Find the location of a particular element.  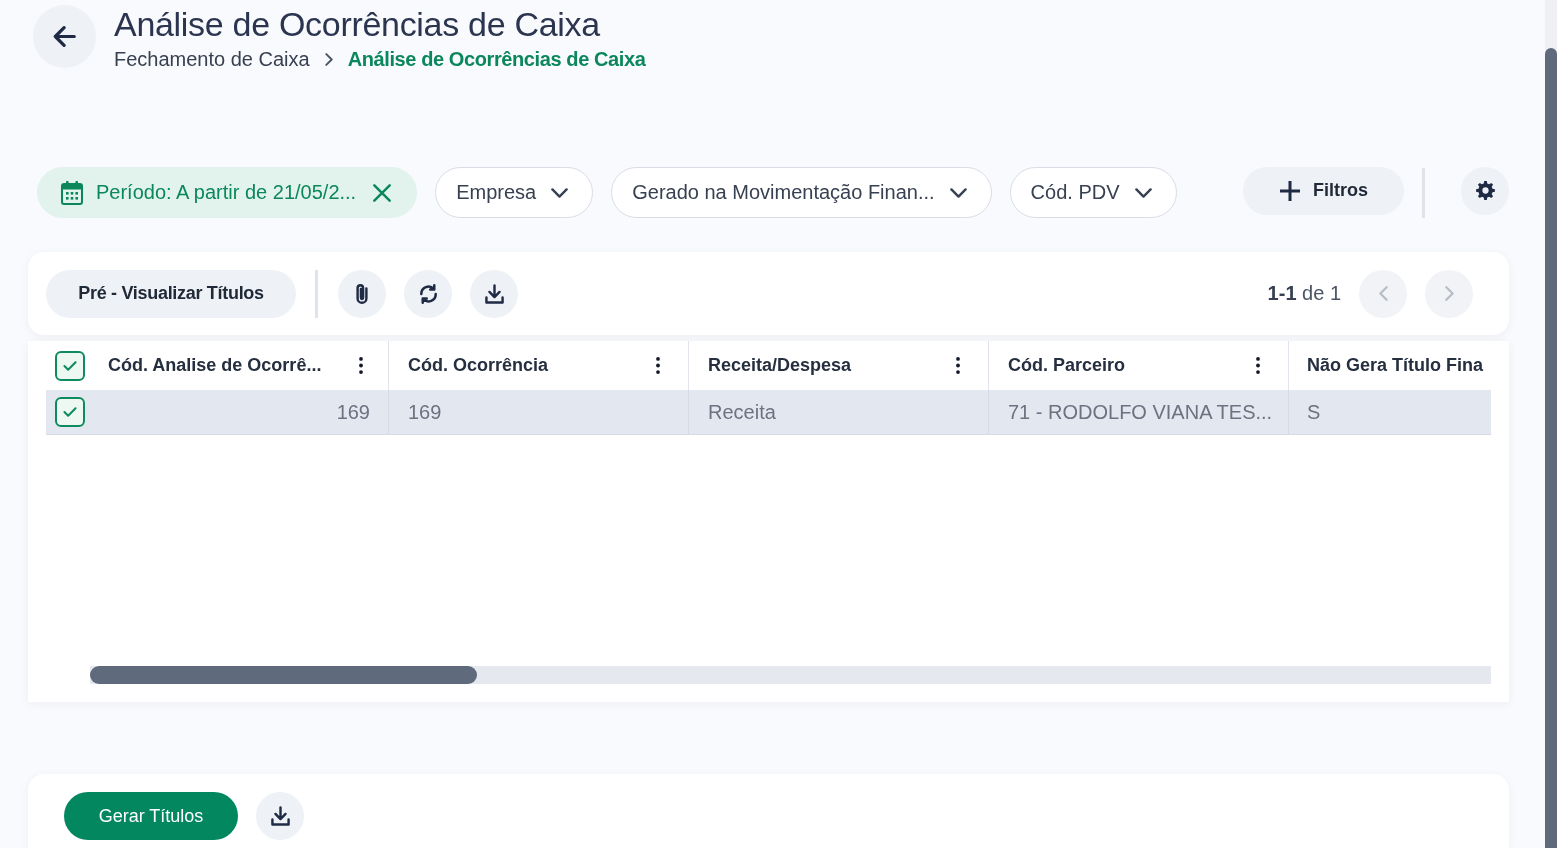

plus-icon is located at coordinates (1290, 190).